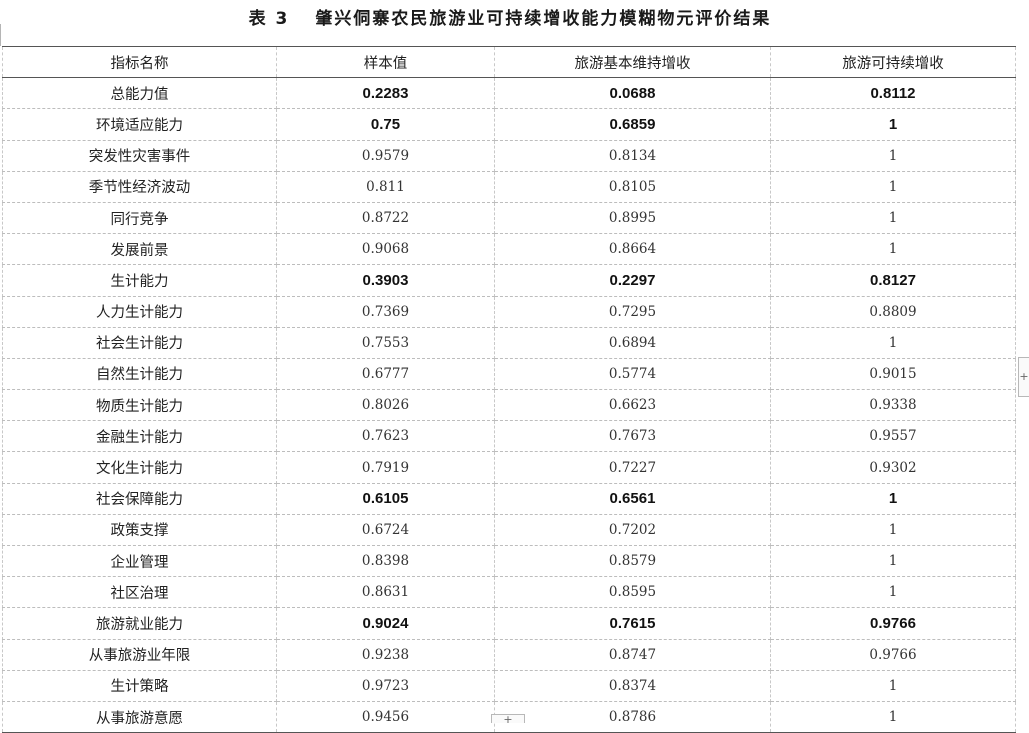 The height and width of the screenshot is (733, 1029). I want to click on sustainable-increase-cell: 0.8112, so click(893, 93).